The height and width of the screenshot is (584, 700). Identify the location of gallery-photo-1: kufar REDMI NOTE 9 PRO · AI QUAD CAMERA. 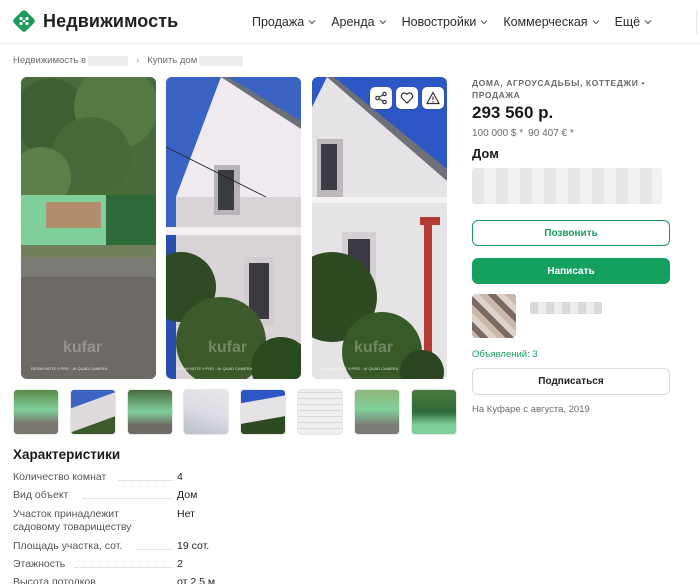
(88, 228).